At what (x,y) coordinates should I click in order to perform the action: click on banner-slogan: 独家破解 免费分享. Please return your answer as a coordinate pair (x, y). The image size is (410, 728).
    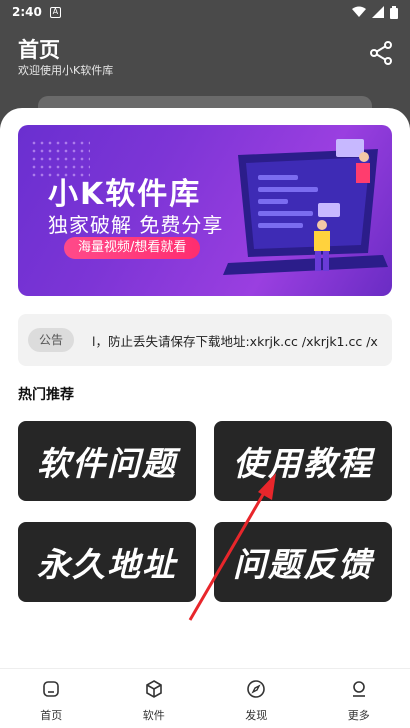
    Looking at the image, I should click on (136, 225).